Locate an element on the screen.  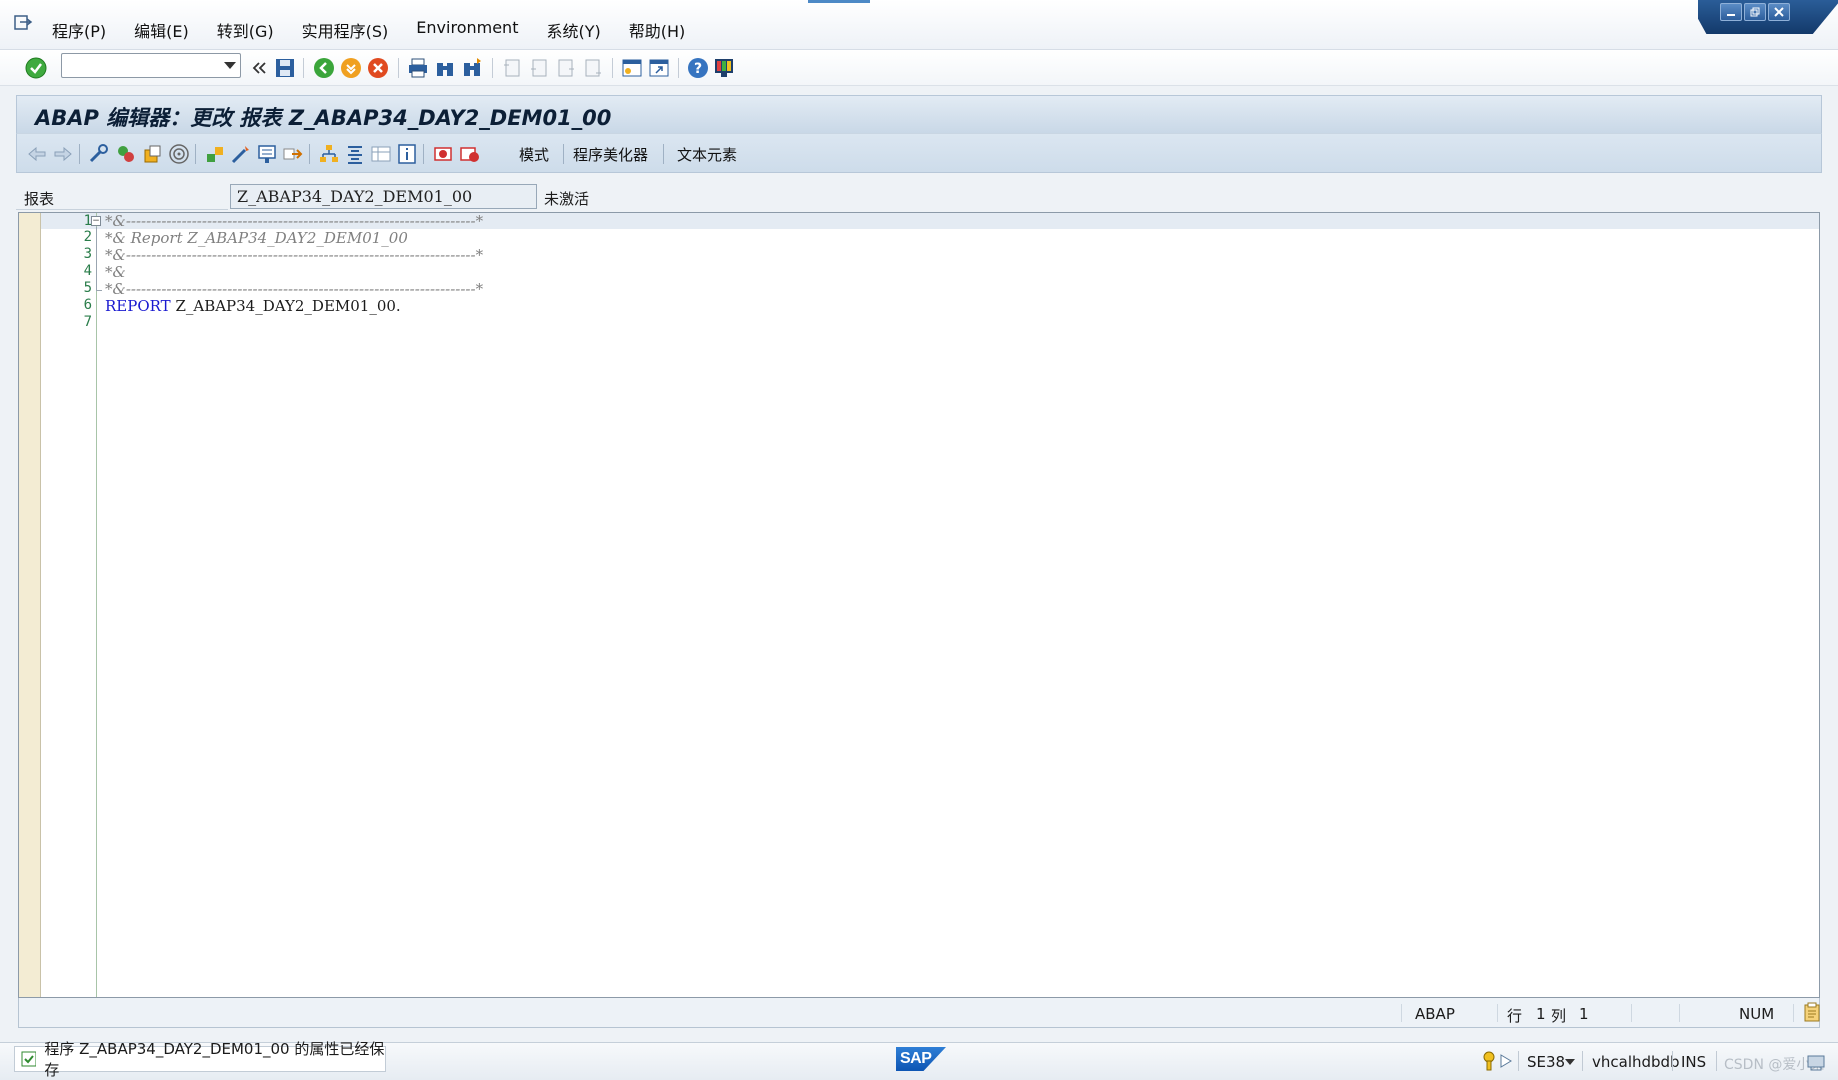
editor-status-row: ABAP 行 1 列 1 NUM is located at coordinates (919, 1013).